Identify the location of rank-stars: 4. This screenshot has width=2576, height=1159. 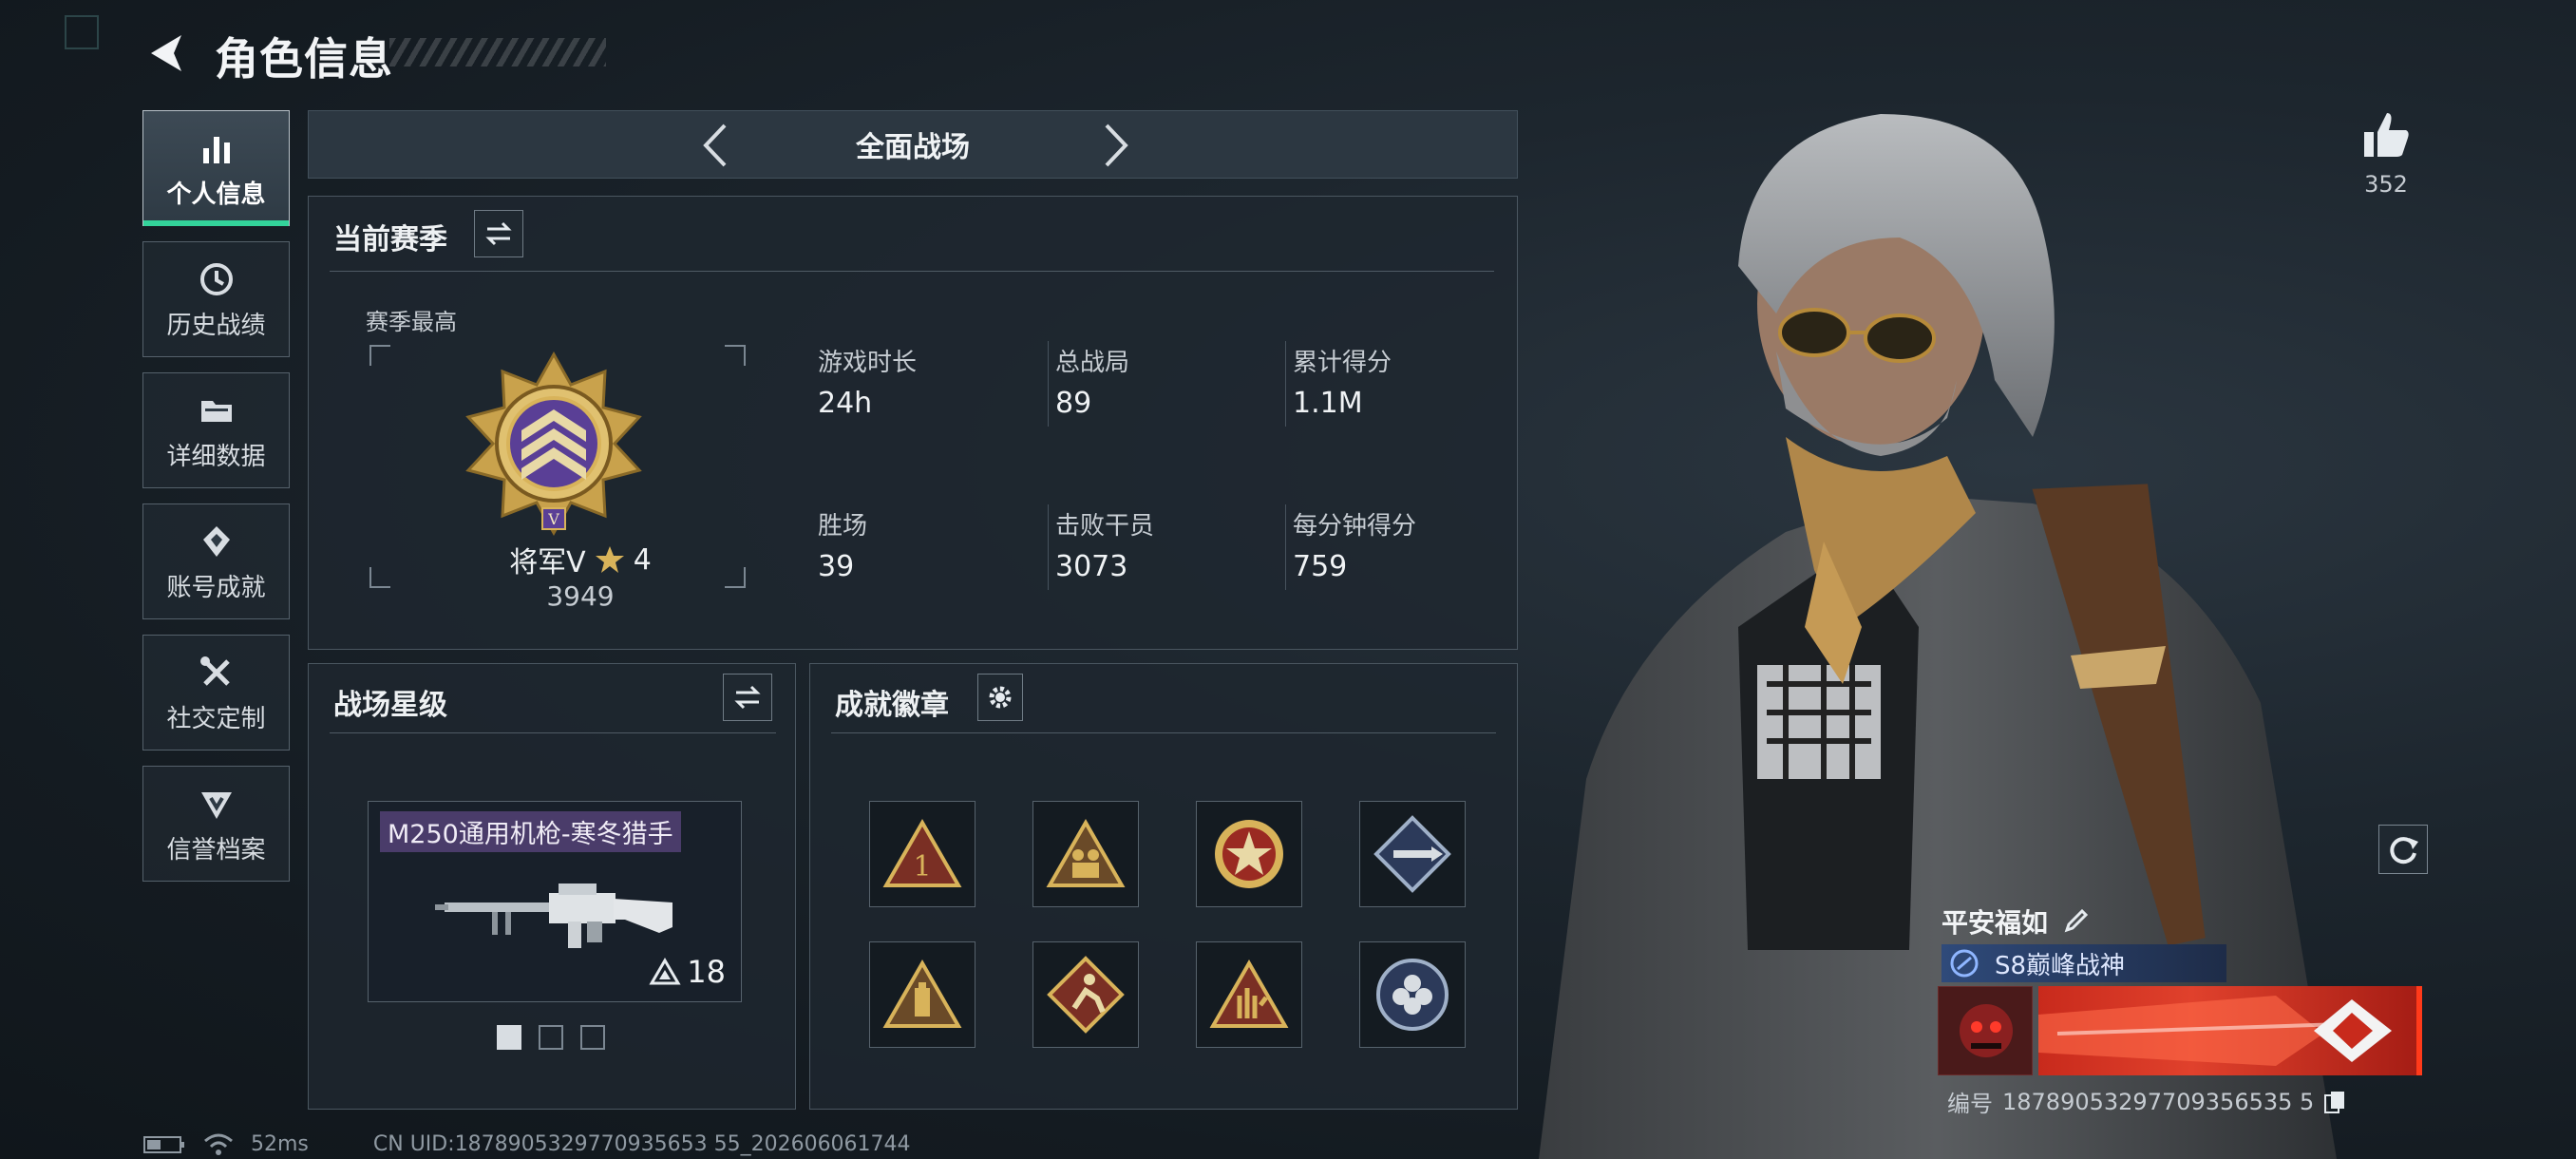
(642, 559).